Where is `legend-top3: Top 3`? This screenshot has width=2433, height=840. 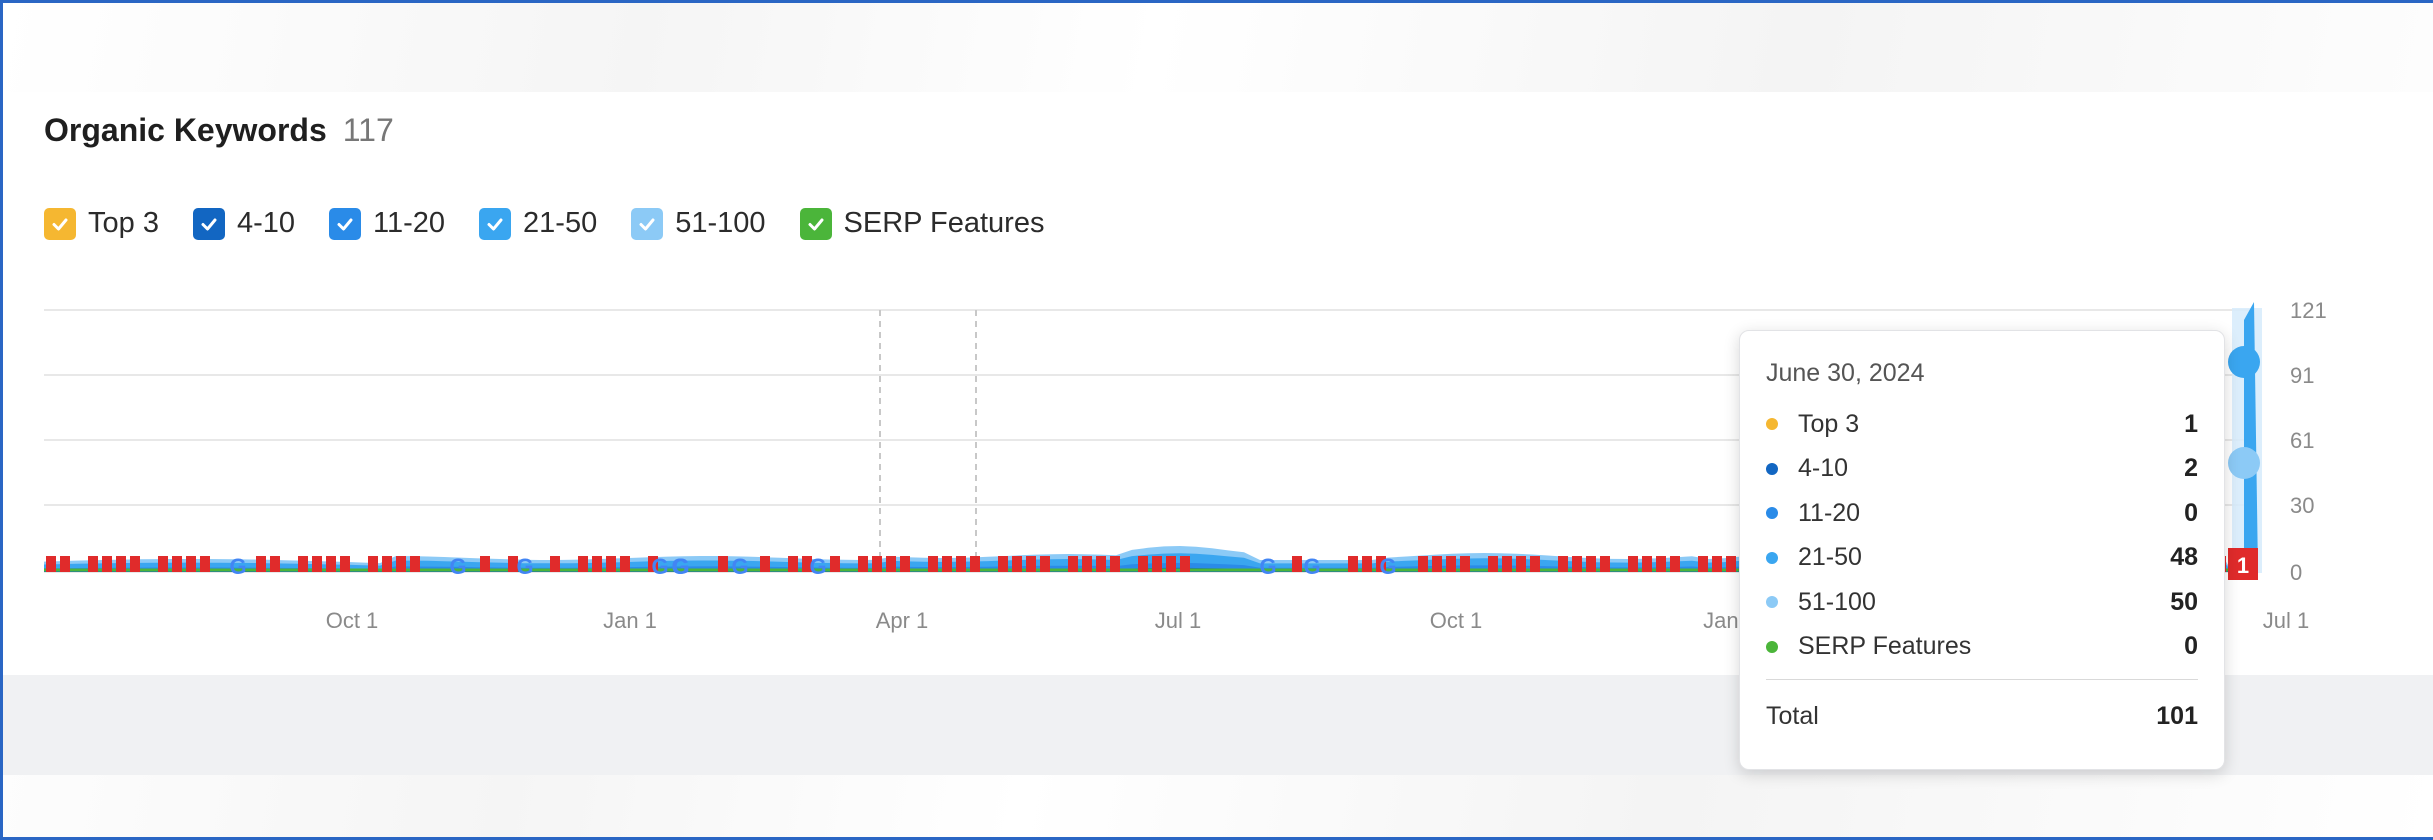 legend-top3: Top 3 is located at coordinates (101, 223).